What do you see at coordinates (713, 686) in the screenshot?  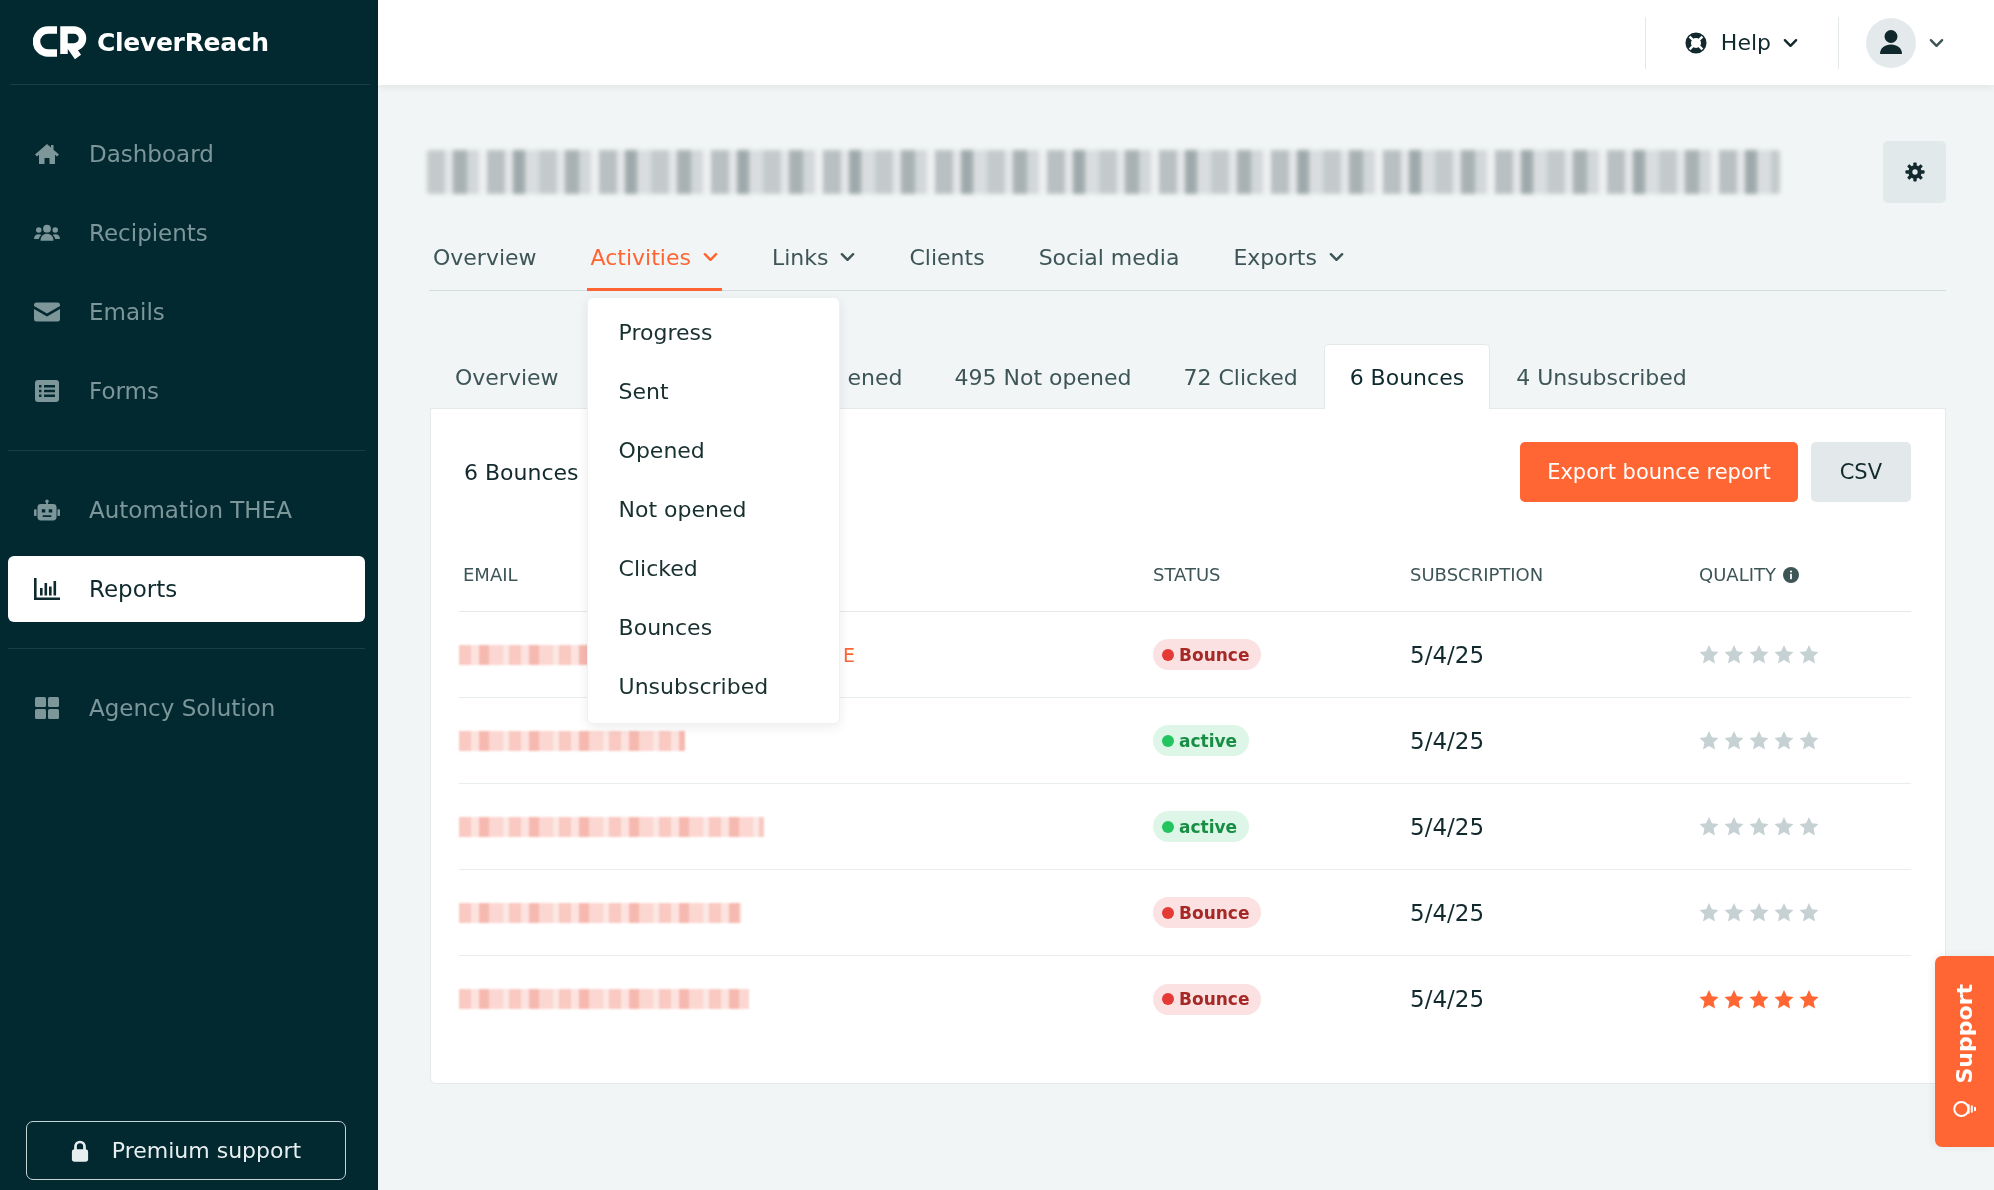 I see `menu-item: Unsubscribed` at bounding box center [713, 686].